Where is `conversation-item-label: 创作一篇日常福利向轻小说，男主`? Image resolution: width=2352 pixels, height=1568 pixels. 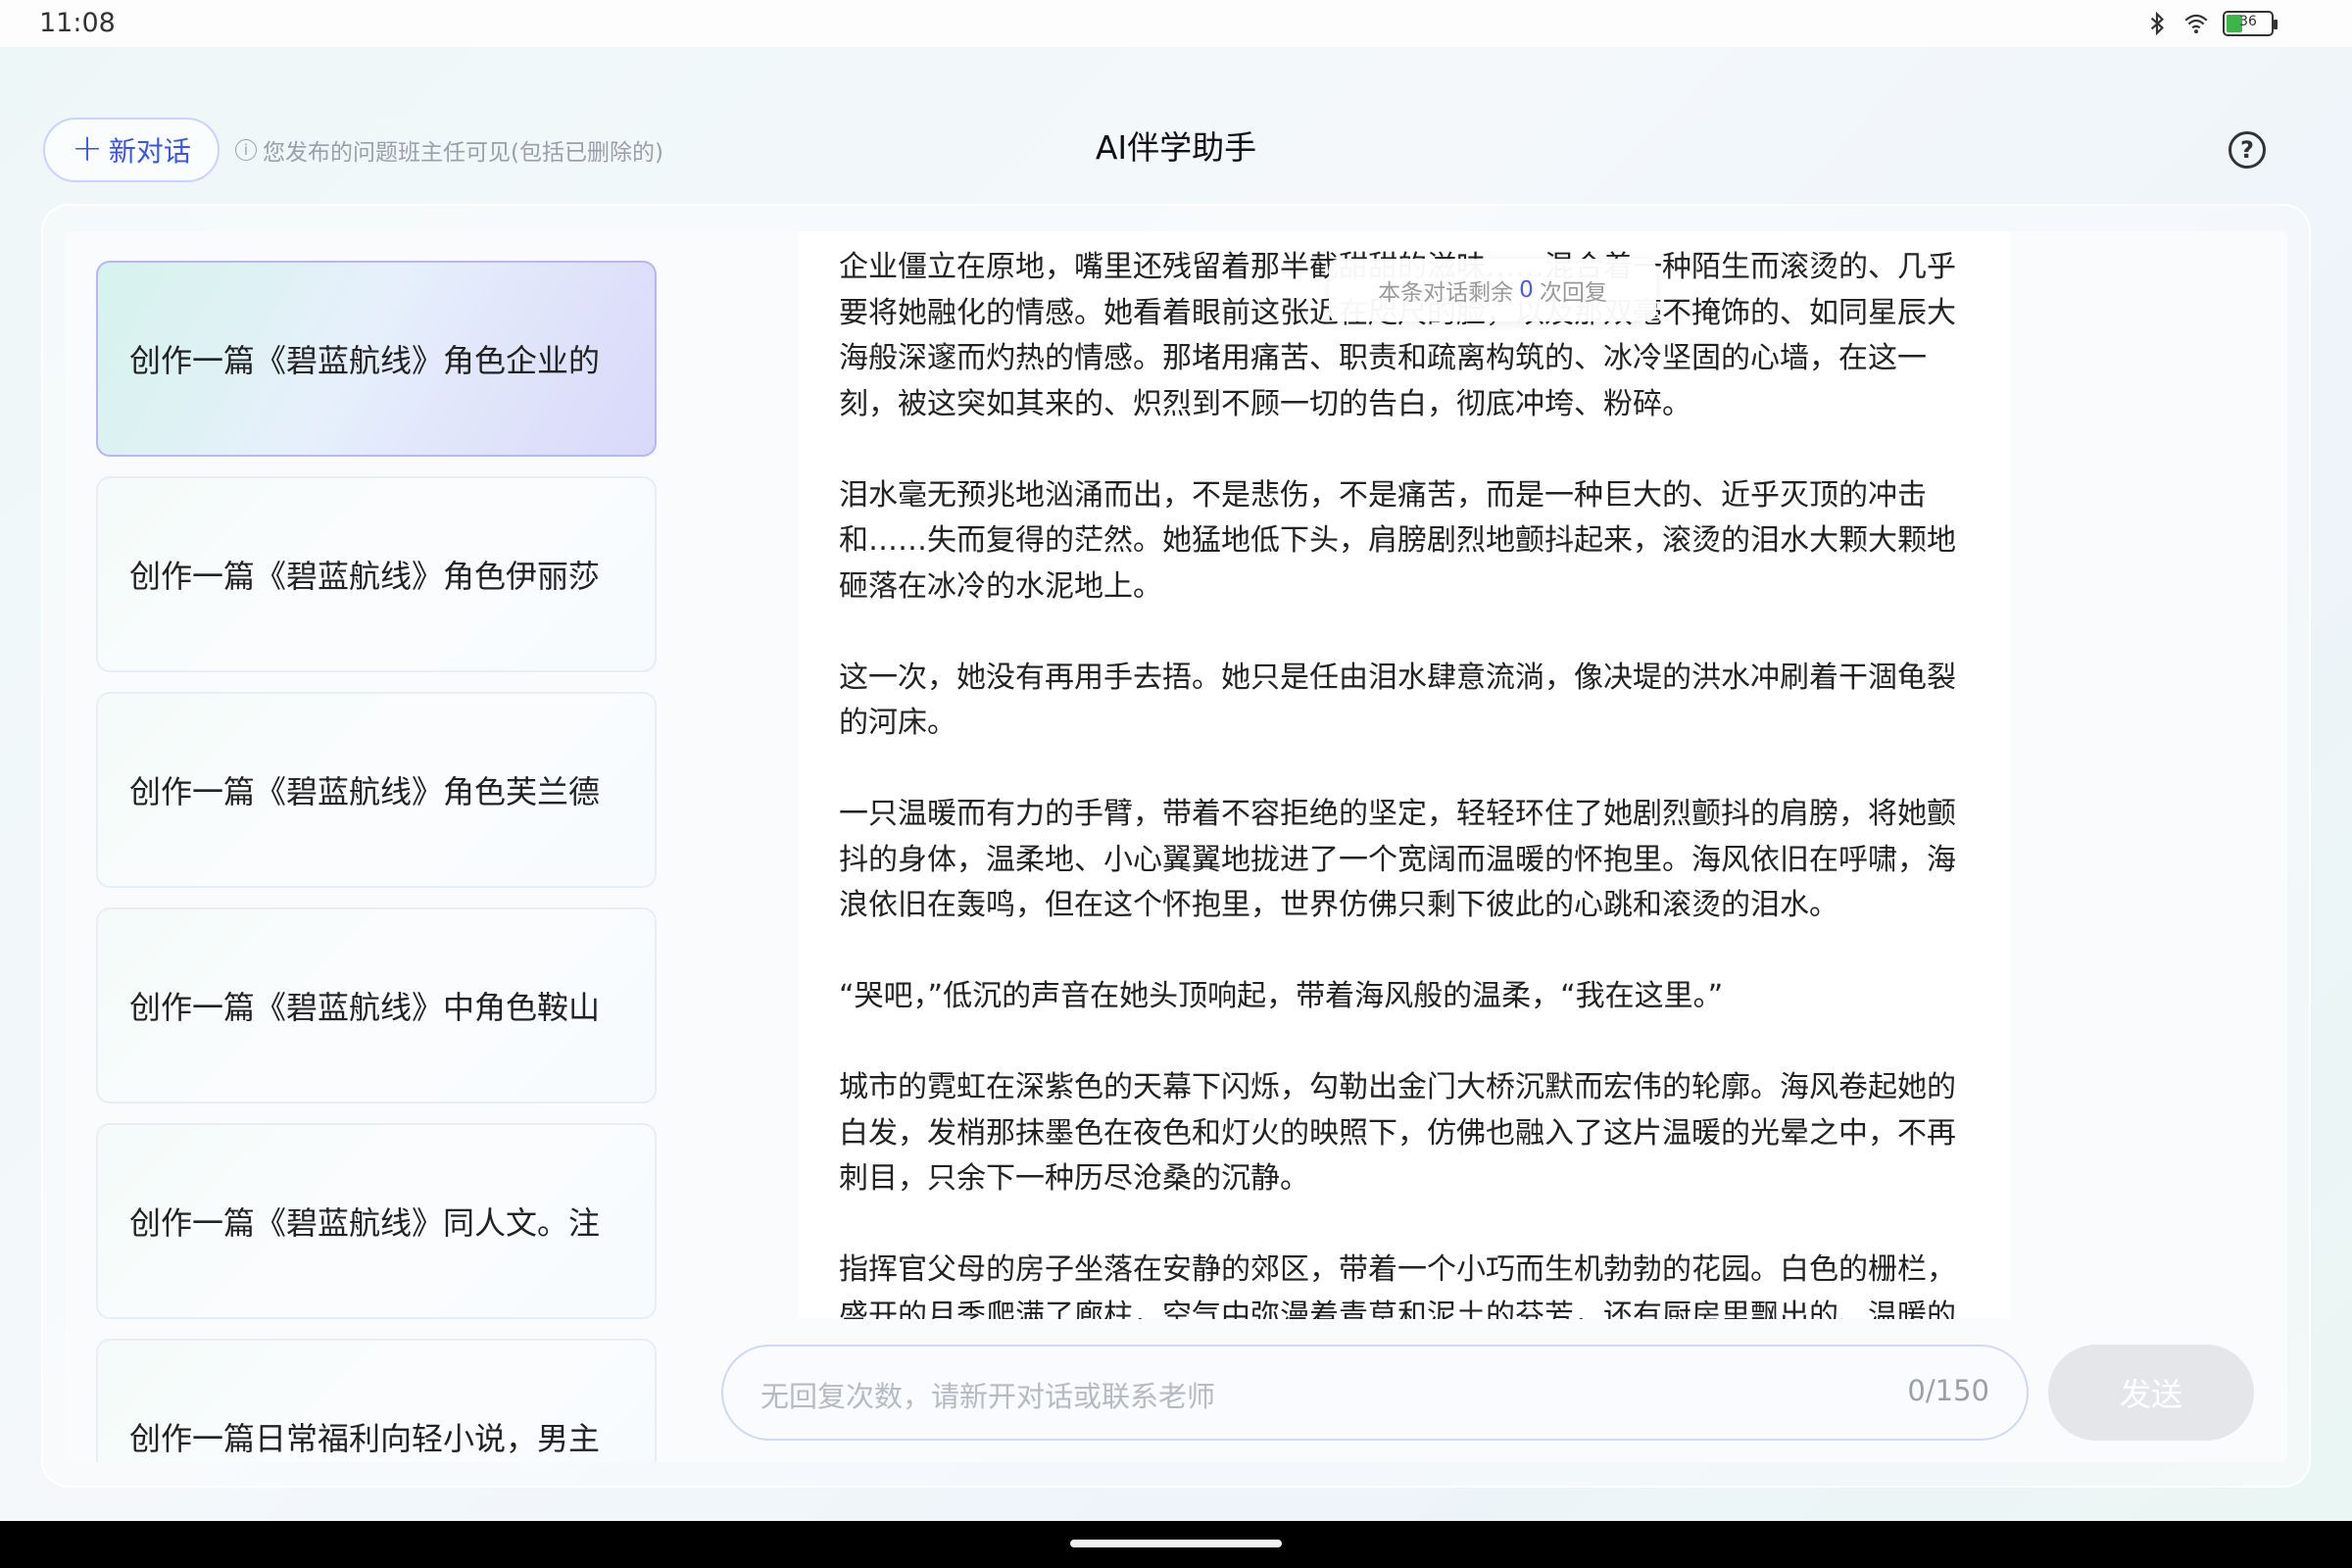
conversation-item-label: 创作一篇日常福利向轻小说，男主 is located at coordinates (365, 1438).